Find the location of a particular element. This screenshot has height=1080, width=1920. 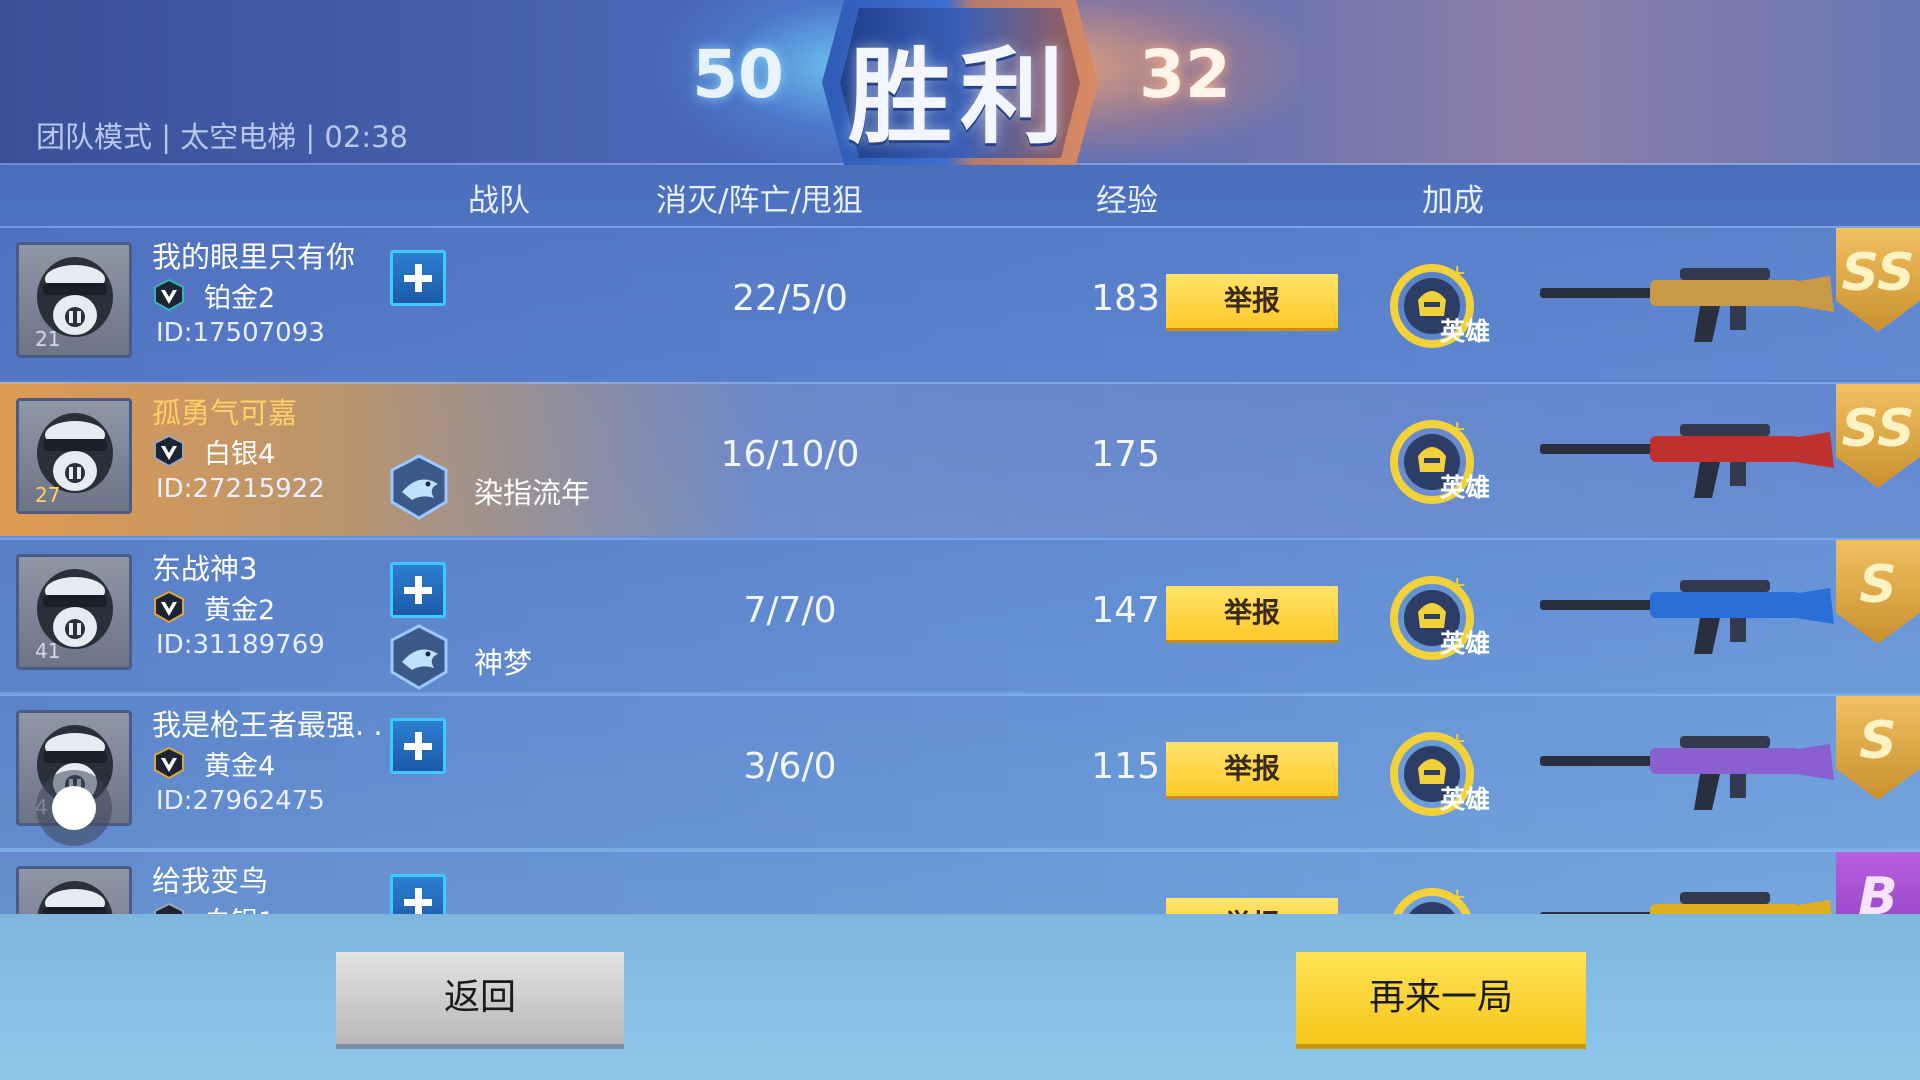

victory-title: 胜利 is located at coordinates (959, 97).